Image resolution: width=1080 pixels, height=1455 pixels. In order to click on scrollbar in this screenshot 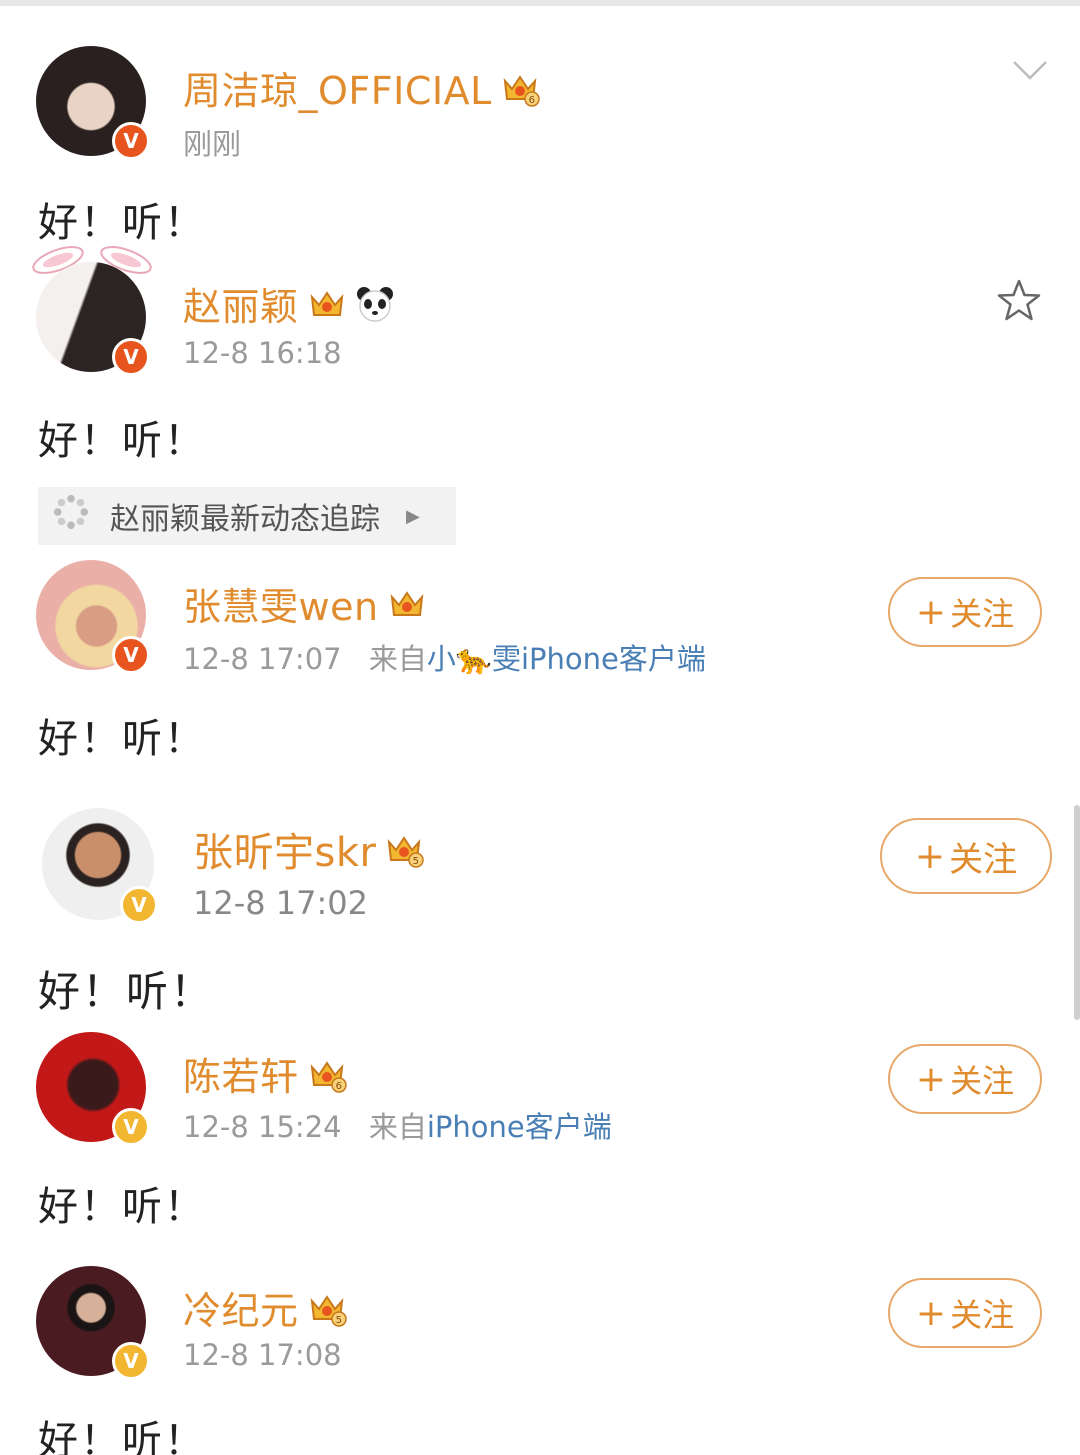, I will do `click(1077, 912)`.